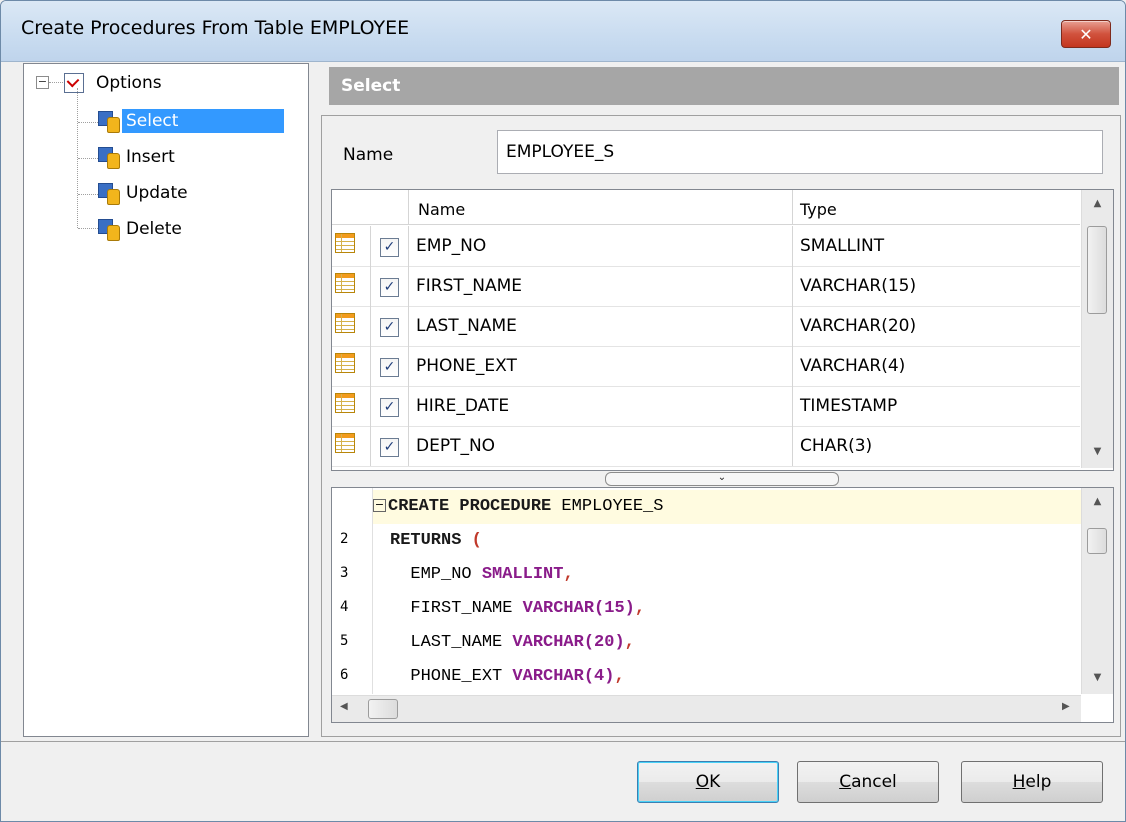  I want to click on field-name: FIRST_NAME, so click(469, 286).